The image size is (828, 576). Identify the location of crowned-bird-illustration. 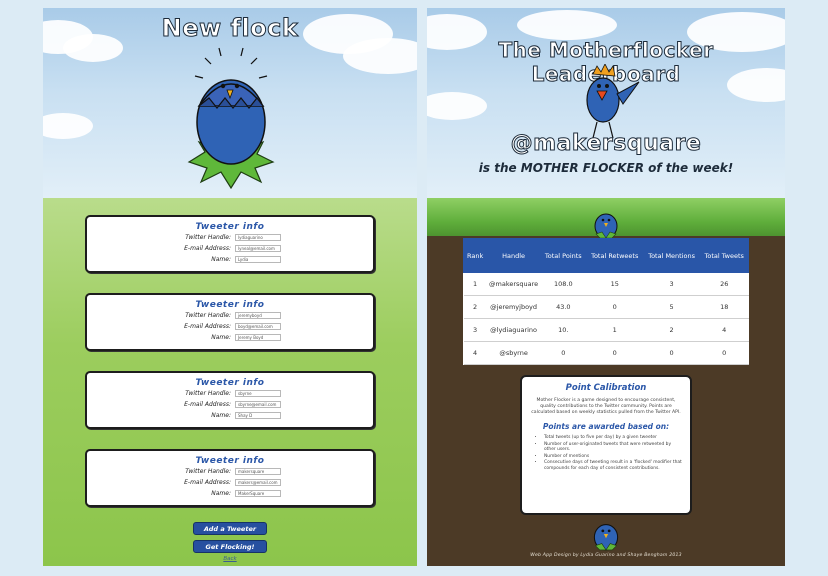
(613, 101).